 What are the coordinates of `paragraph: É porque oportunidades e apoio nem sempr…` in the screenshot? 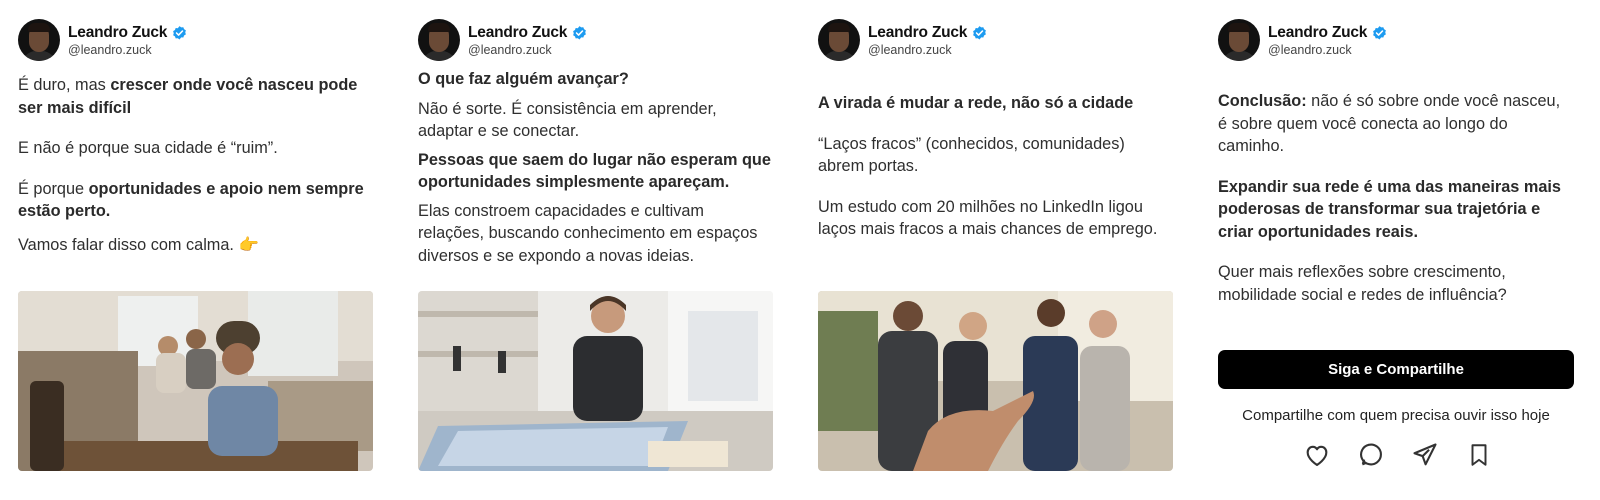 It's located at (191, 200).